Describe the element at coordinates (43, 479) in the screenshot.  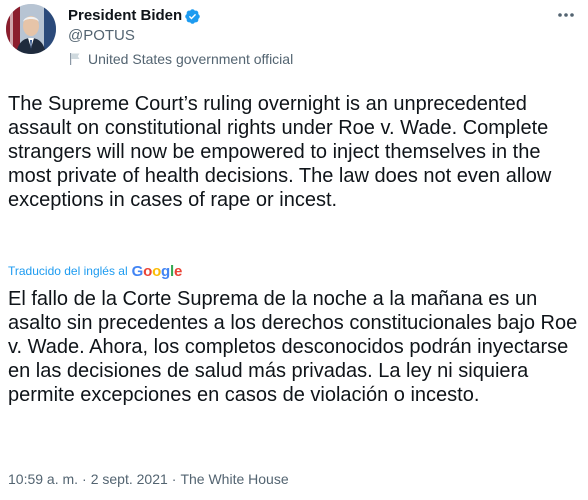
I see `tweet-time: 10:59 a. m.` at that location.